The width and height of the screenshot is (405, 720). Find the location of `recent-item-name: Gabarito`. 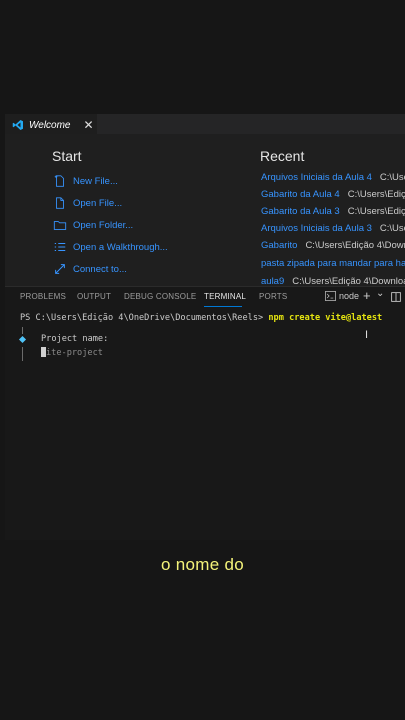

recent-item-name: Gabarito is located at coordinates (279, 245).